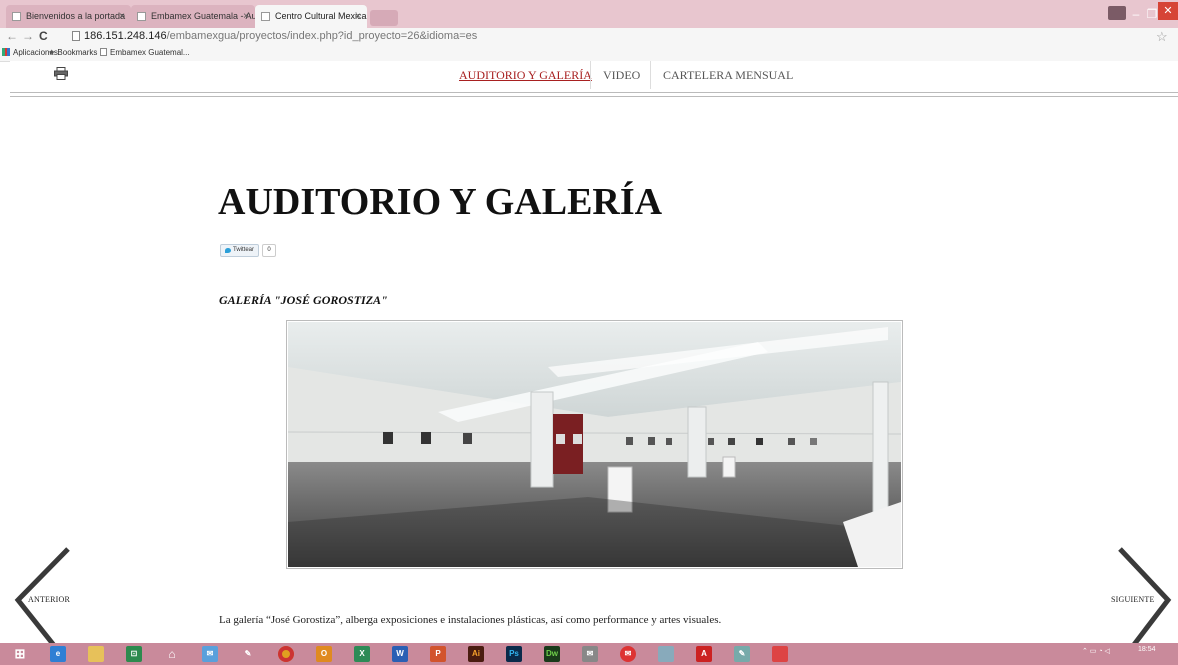 The width and height of the screenshot is (1178, 665). I want to click on user-profile-icon, so click(1117, 13).